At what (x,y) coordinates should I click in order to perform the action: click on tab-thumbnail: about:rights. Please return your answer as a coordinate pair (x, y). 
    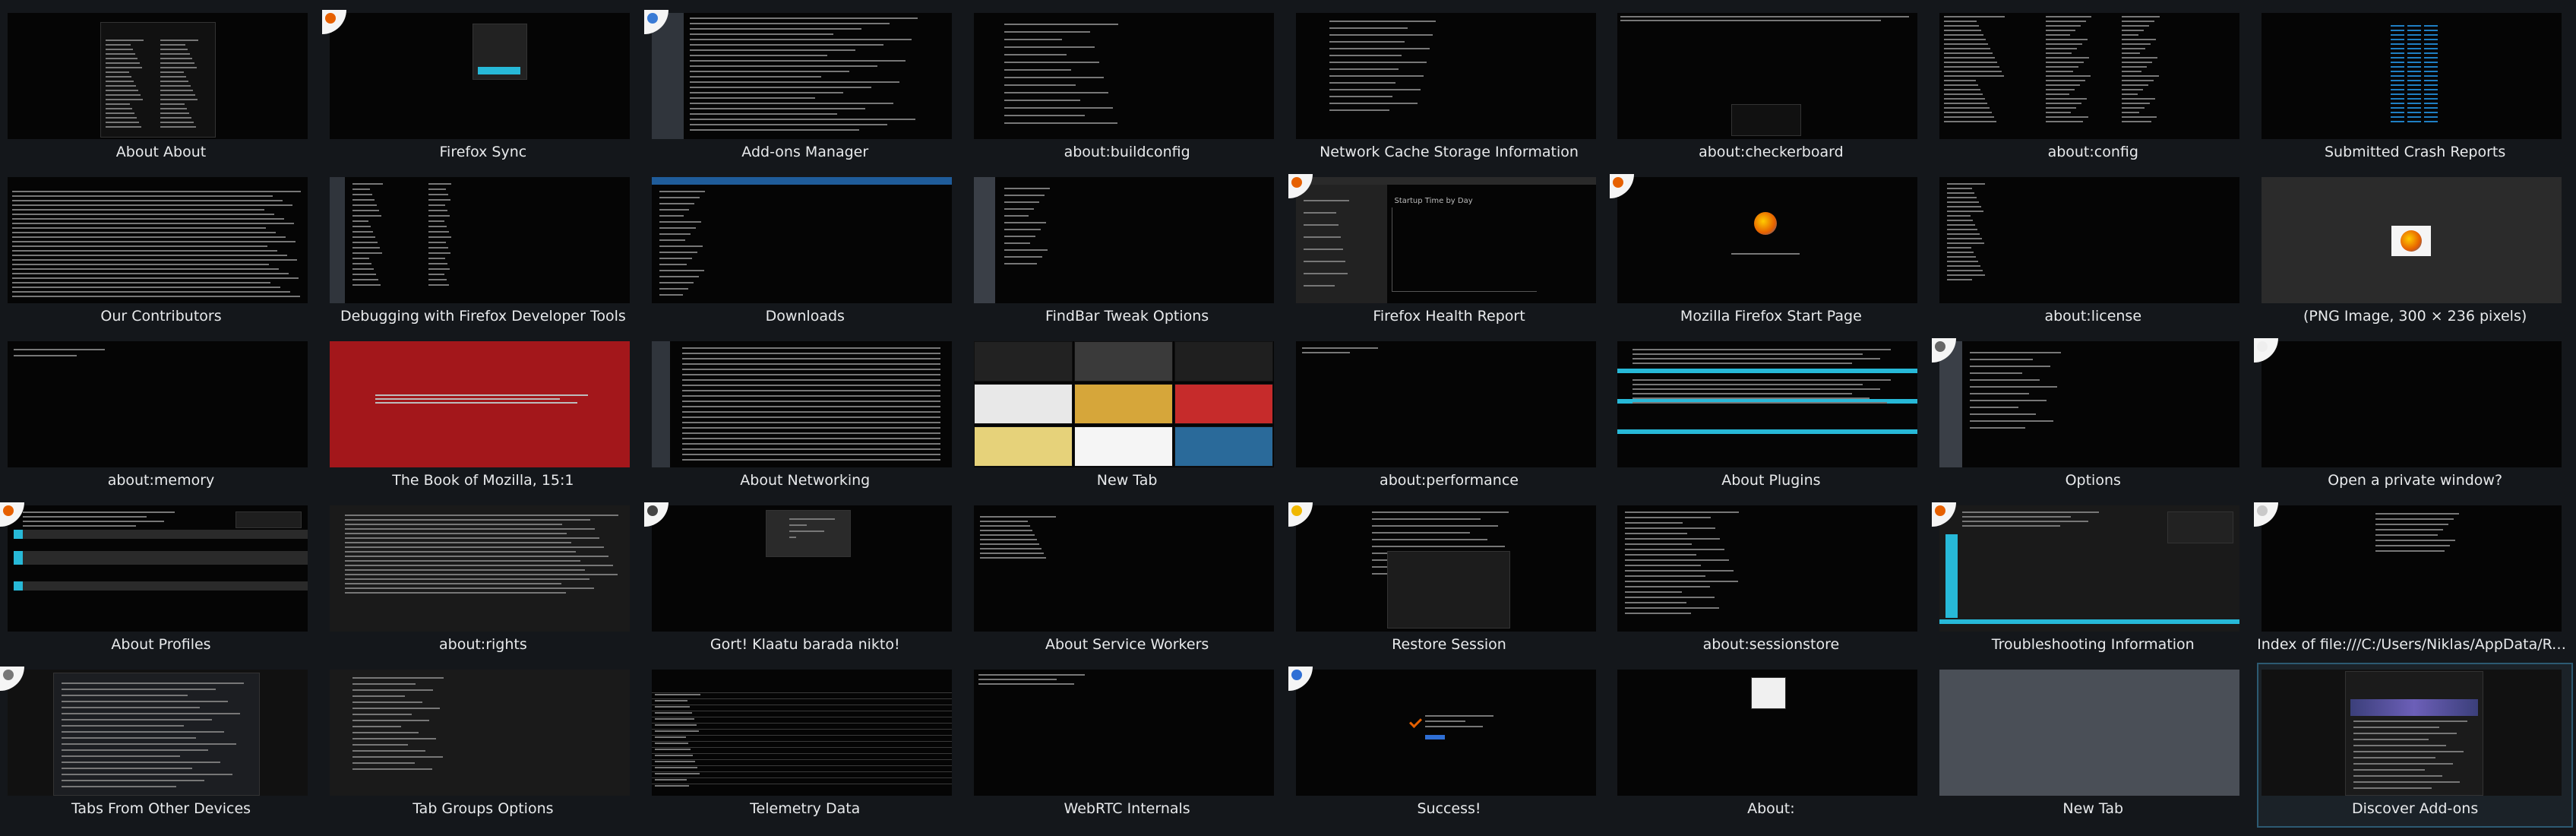
    Looking at the image, I should click on (483, 585).